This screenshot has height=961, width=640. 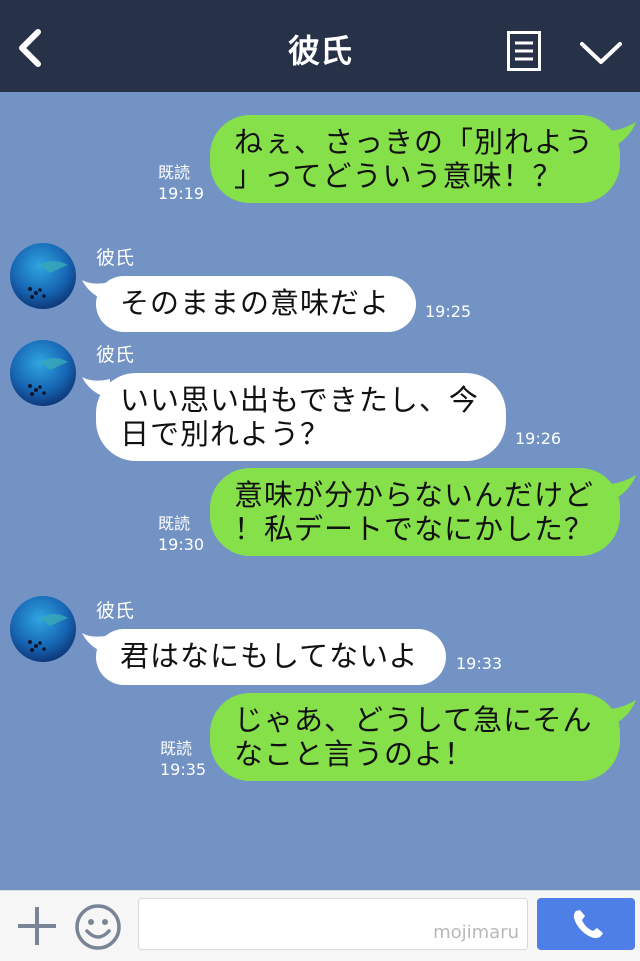 I want to click on input-bar: mojimaru, so click(x=320, y=925).